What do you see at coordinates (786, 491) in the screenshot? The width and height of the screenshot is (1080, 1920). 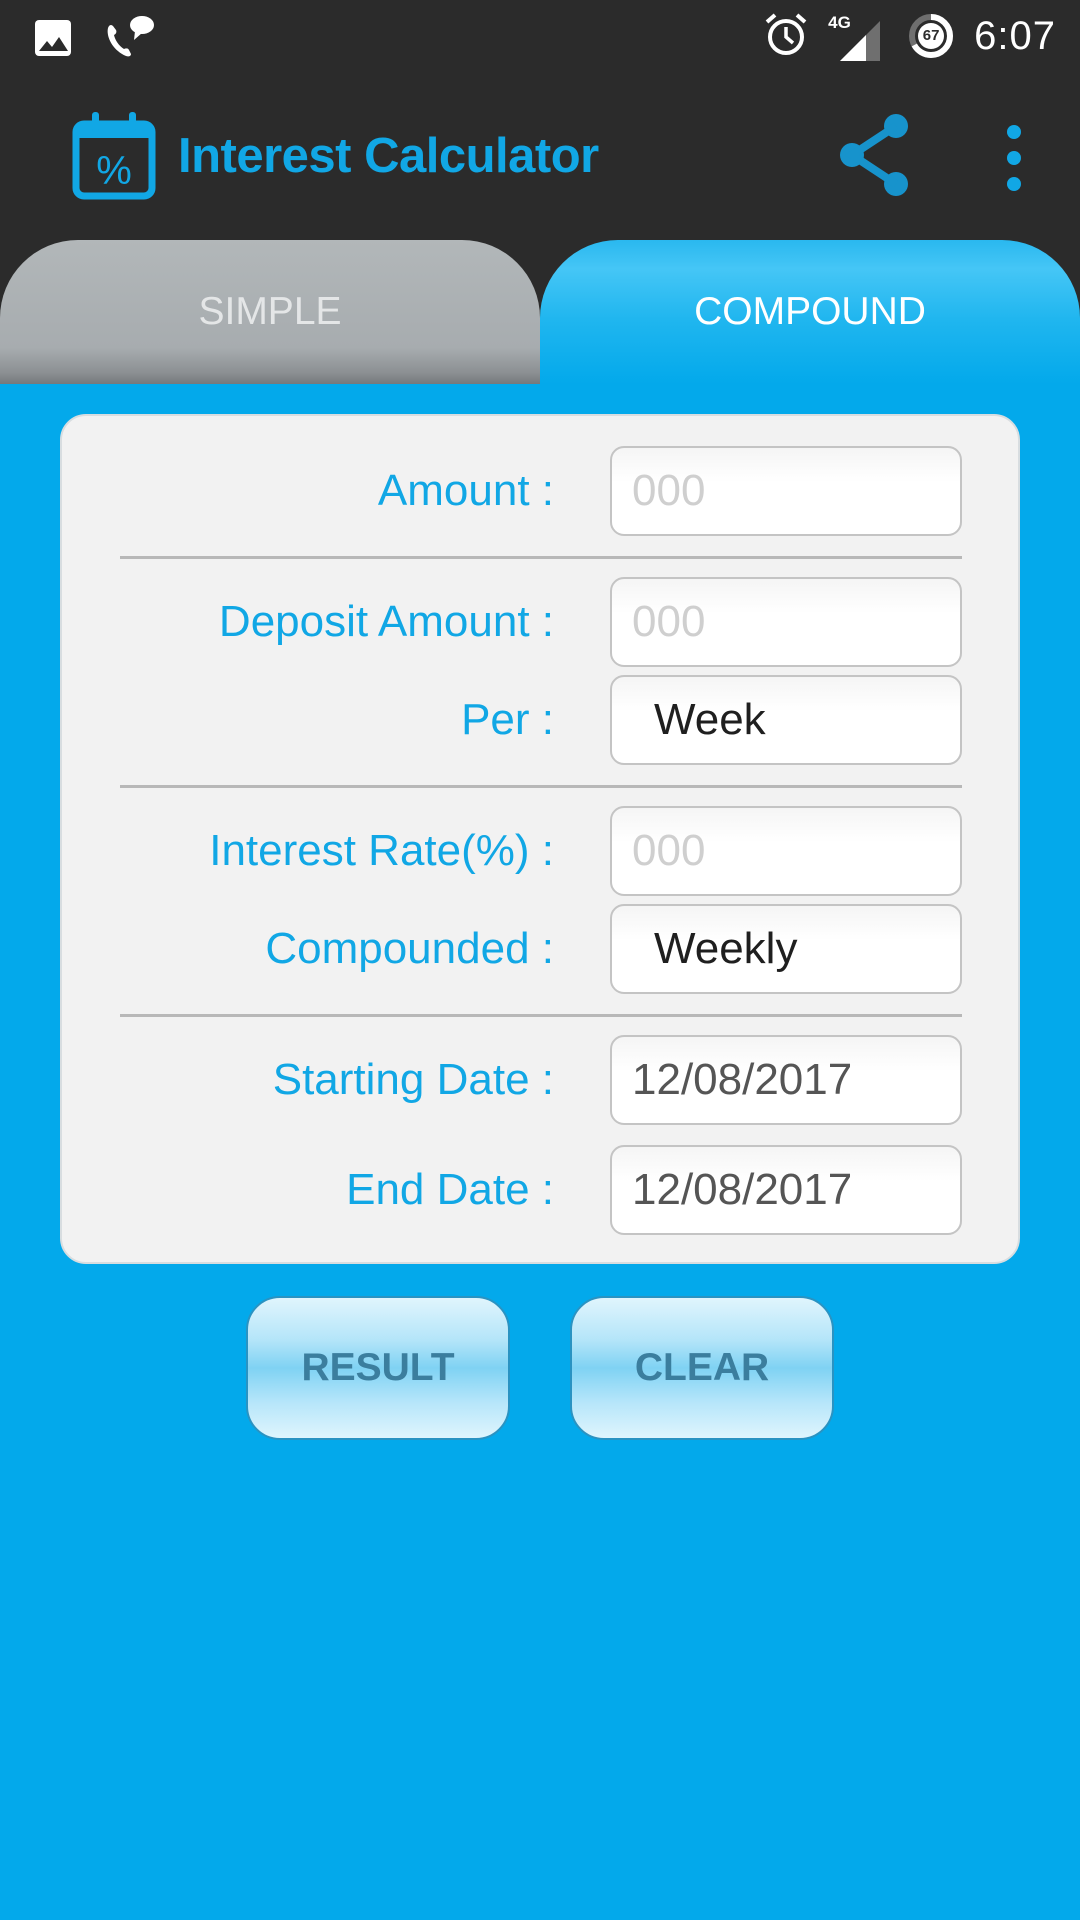 I see `amount-input` at bounding box center [786, 491].